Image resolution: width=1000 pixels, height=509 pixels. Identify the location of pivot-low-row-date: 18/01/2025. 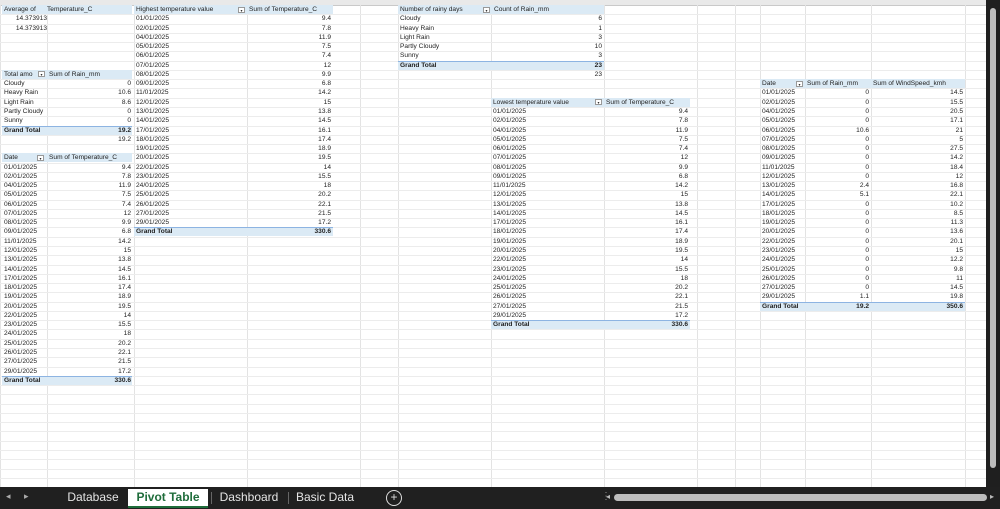
(543, 231).